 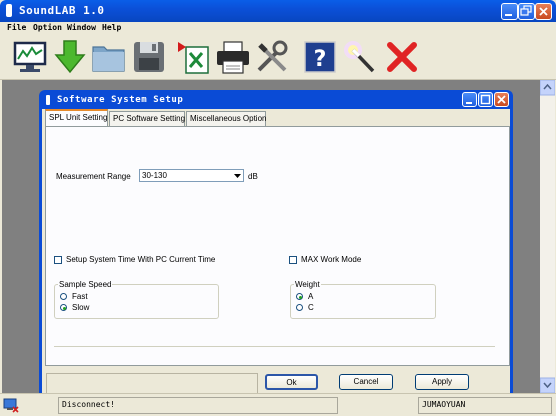 I want to click on exit-icon, so click(x=402, y=57).